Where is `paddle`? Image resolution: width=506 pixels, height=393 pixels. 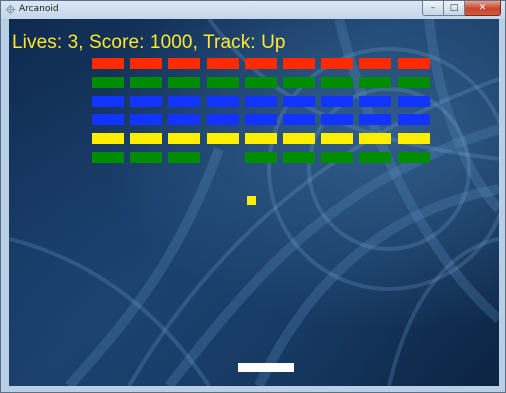 paddle is located at coordinates (266, 367).